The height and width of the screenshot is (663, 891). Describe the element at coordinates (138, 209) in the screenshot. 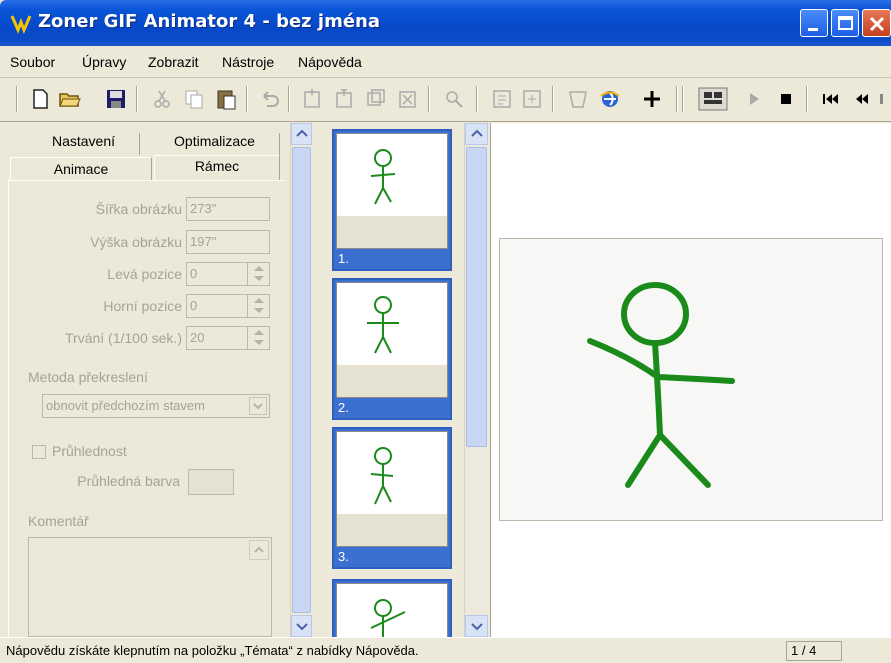

I see `width-label: Šířka obrázku` at that location.